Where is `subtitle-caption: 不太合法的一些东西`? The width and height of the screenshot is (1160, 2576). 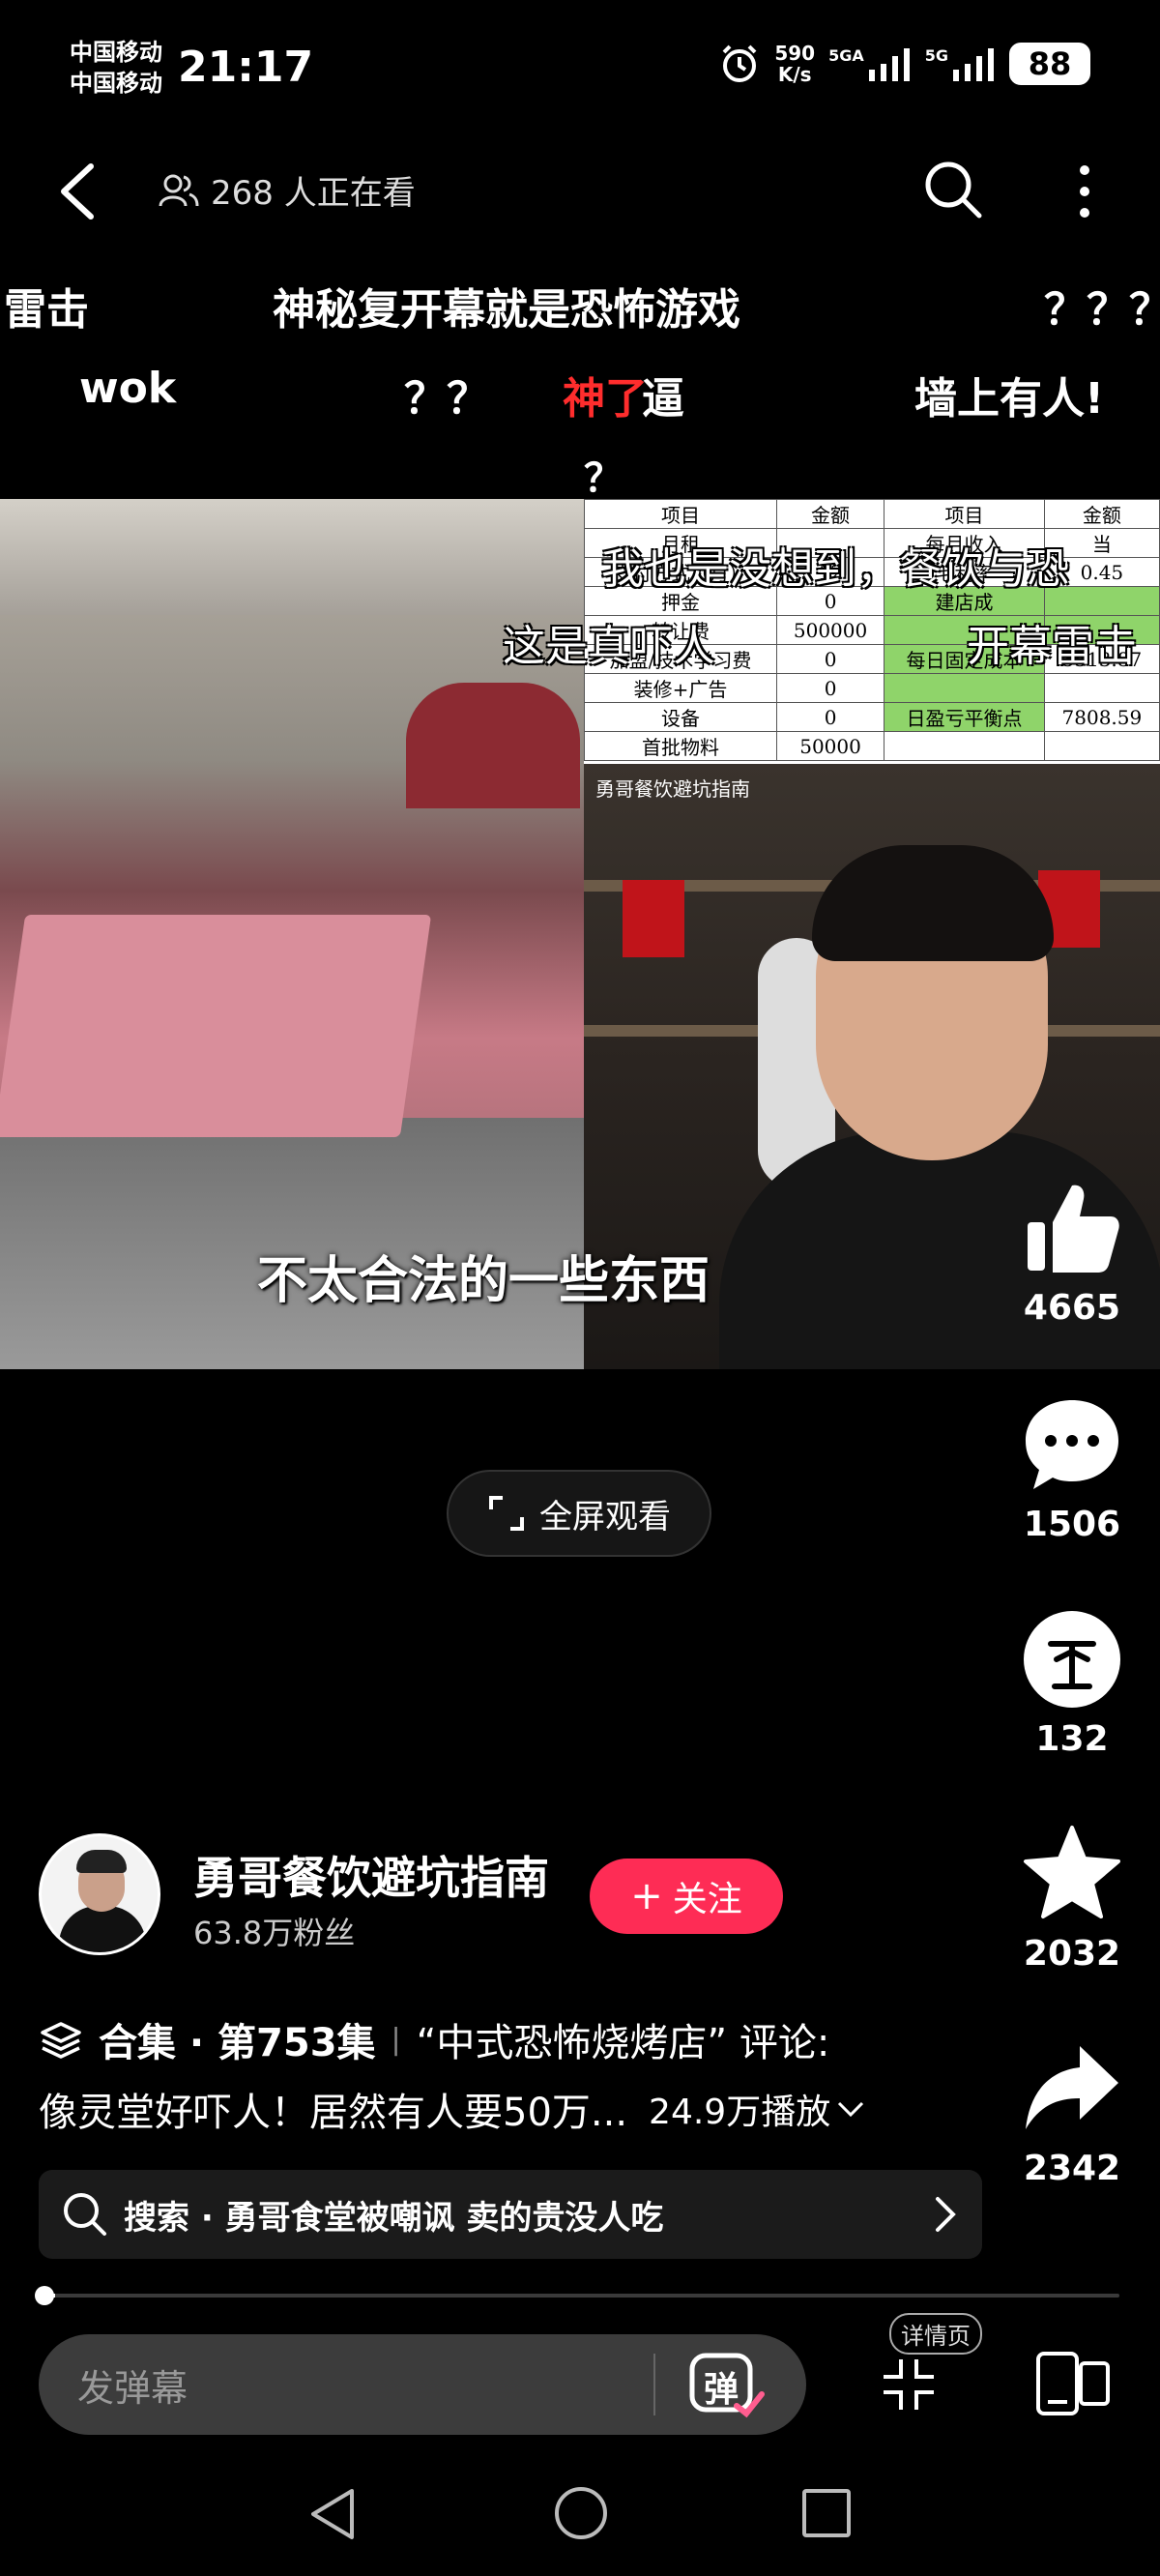 subtitle-caption: 不太合法的一些东西 is located at coordinates (483, 1280).